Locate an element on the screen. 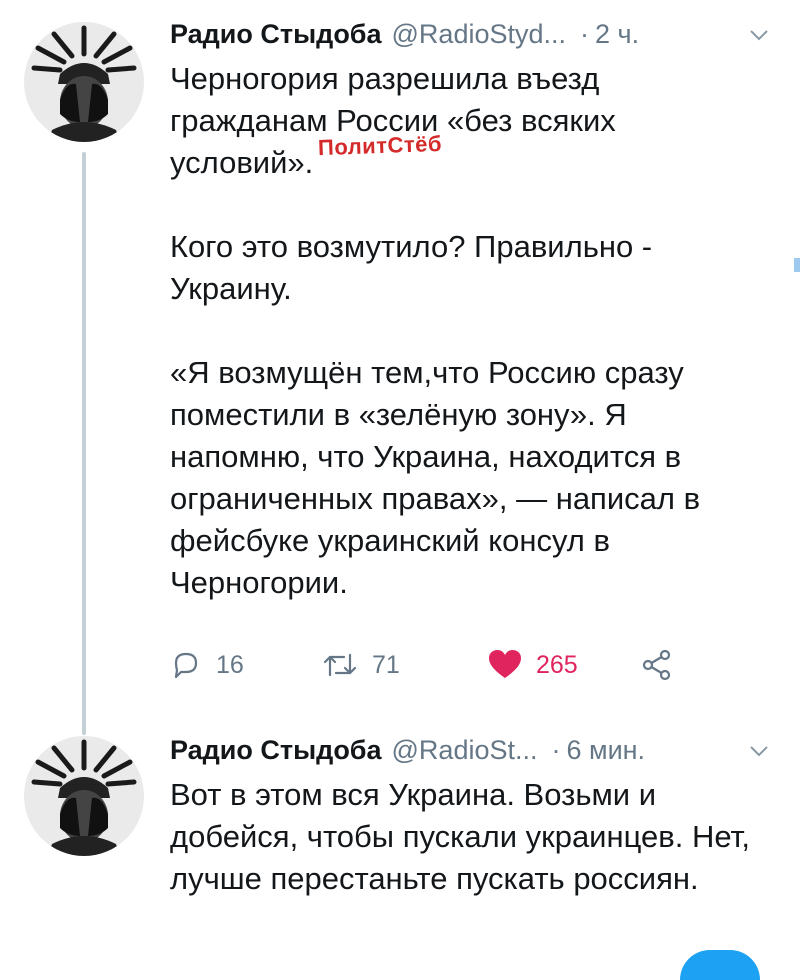 This screenshot has width=800, height=980. reply-icon is located at coordinates (186, 665).